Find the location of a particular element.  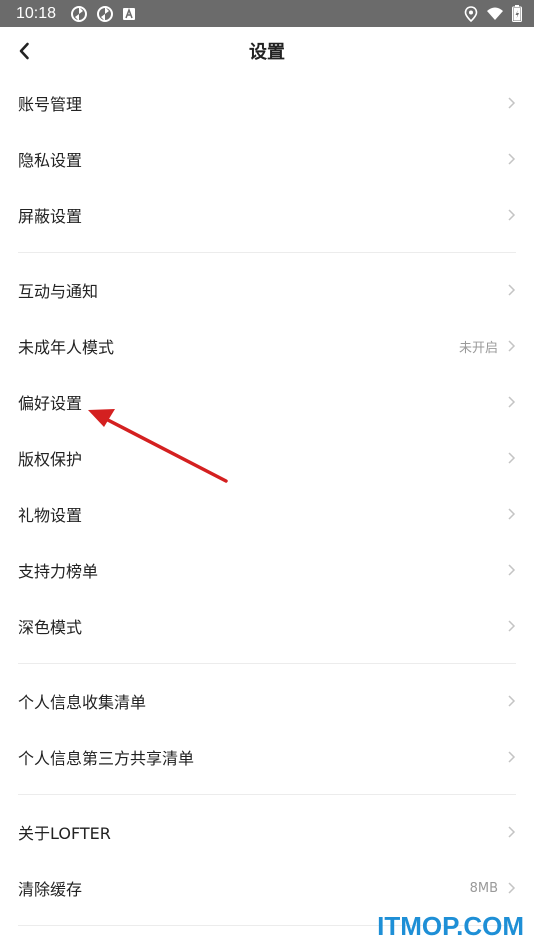

wifi-icon is located at coordinates (495, 13).